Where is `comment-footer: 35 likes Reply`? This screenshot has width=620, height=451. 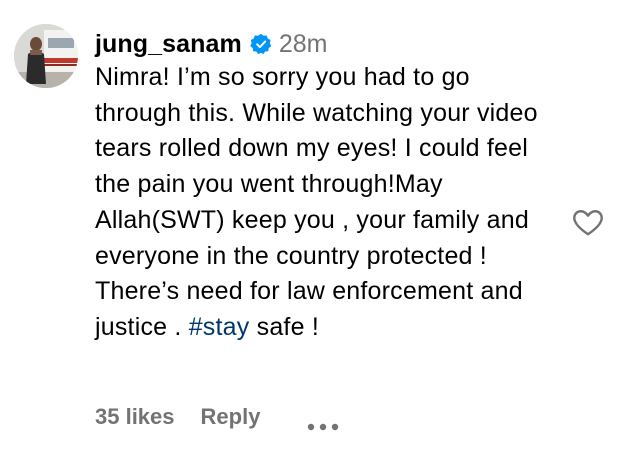 comment-footer: 35 likes Reply is located at coordinates (217, 417).